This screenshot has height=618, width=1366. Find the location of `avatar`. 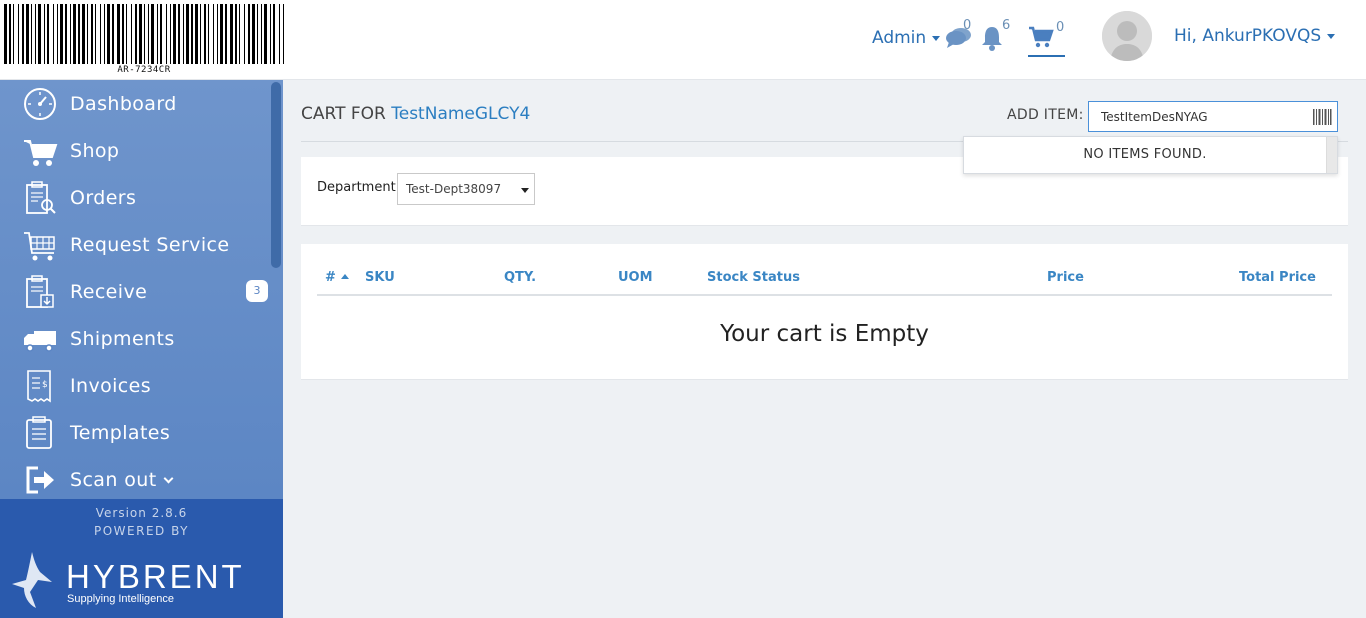

avatar is located at coordinates (1127, 36).